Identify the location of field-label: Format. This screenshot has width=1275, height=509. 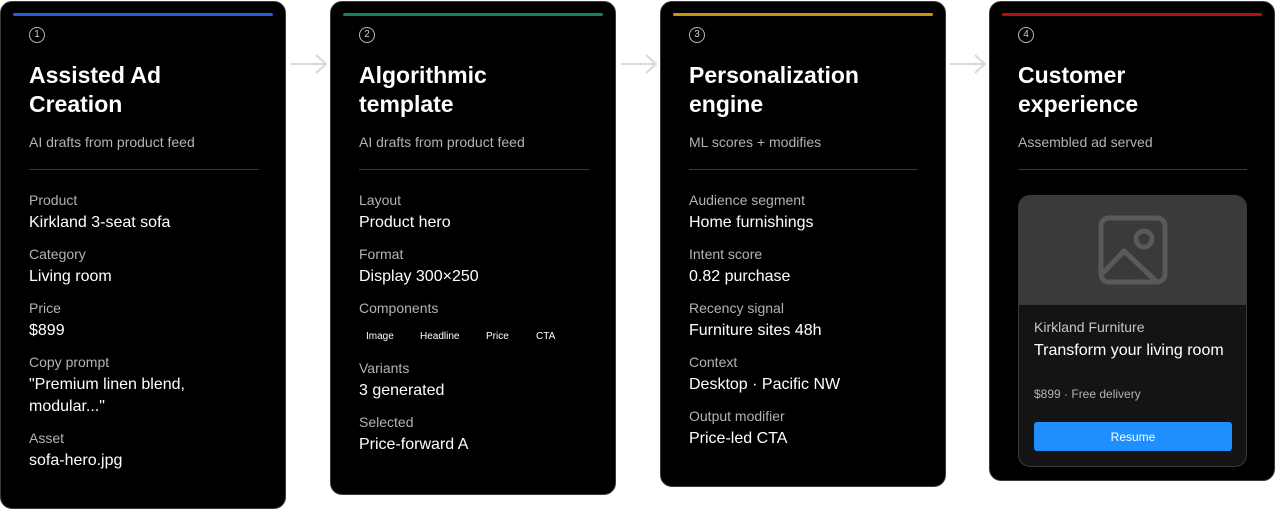
(381, 254).